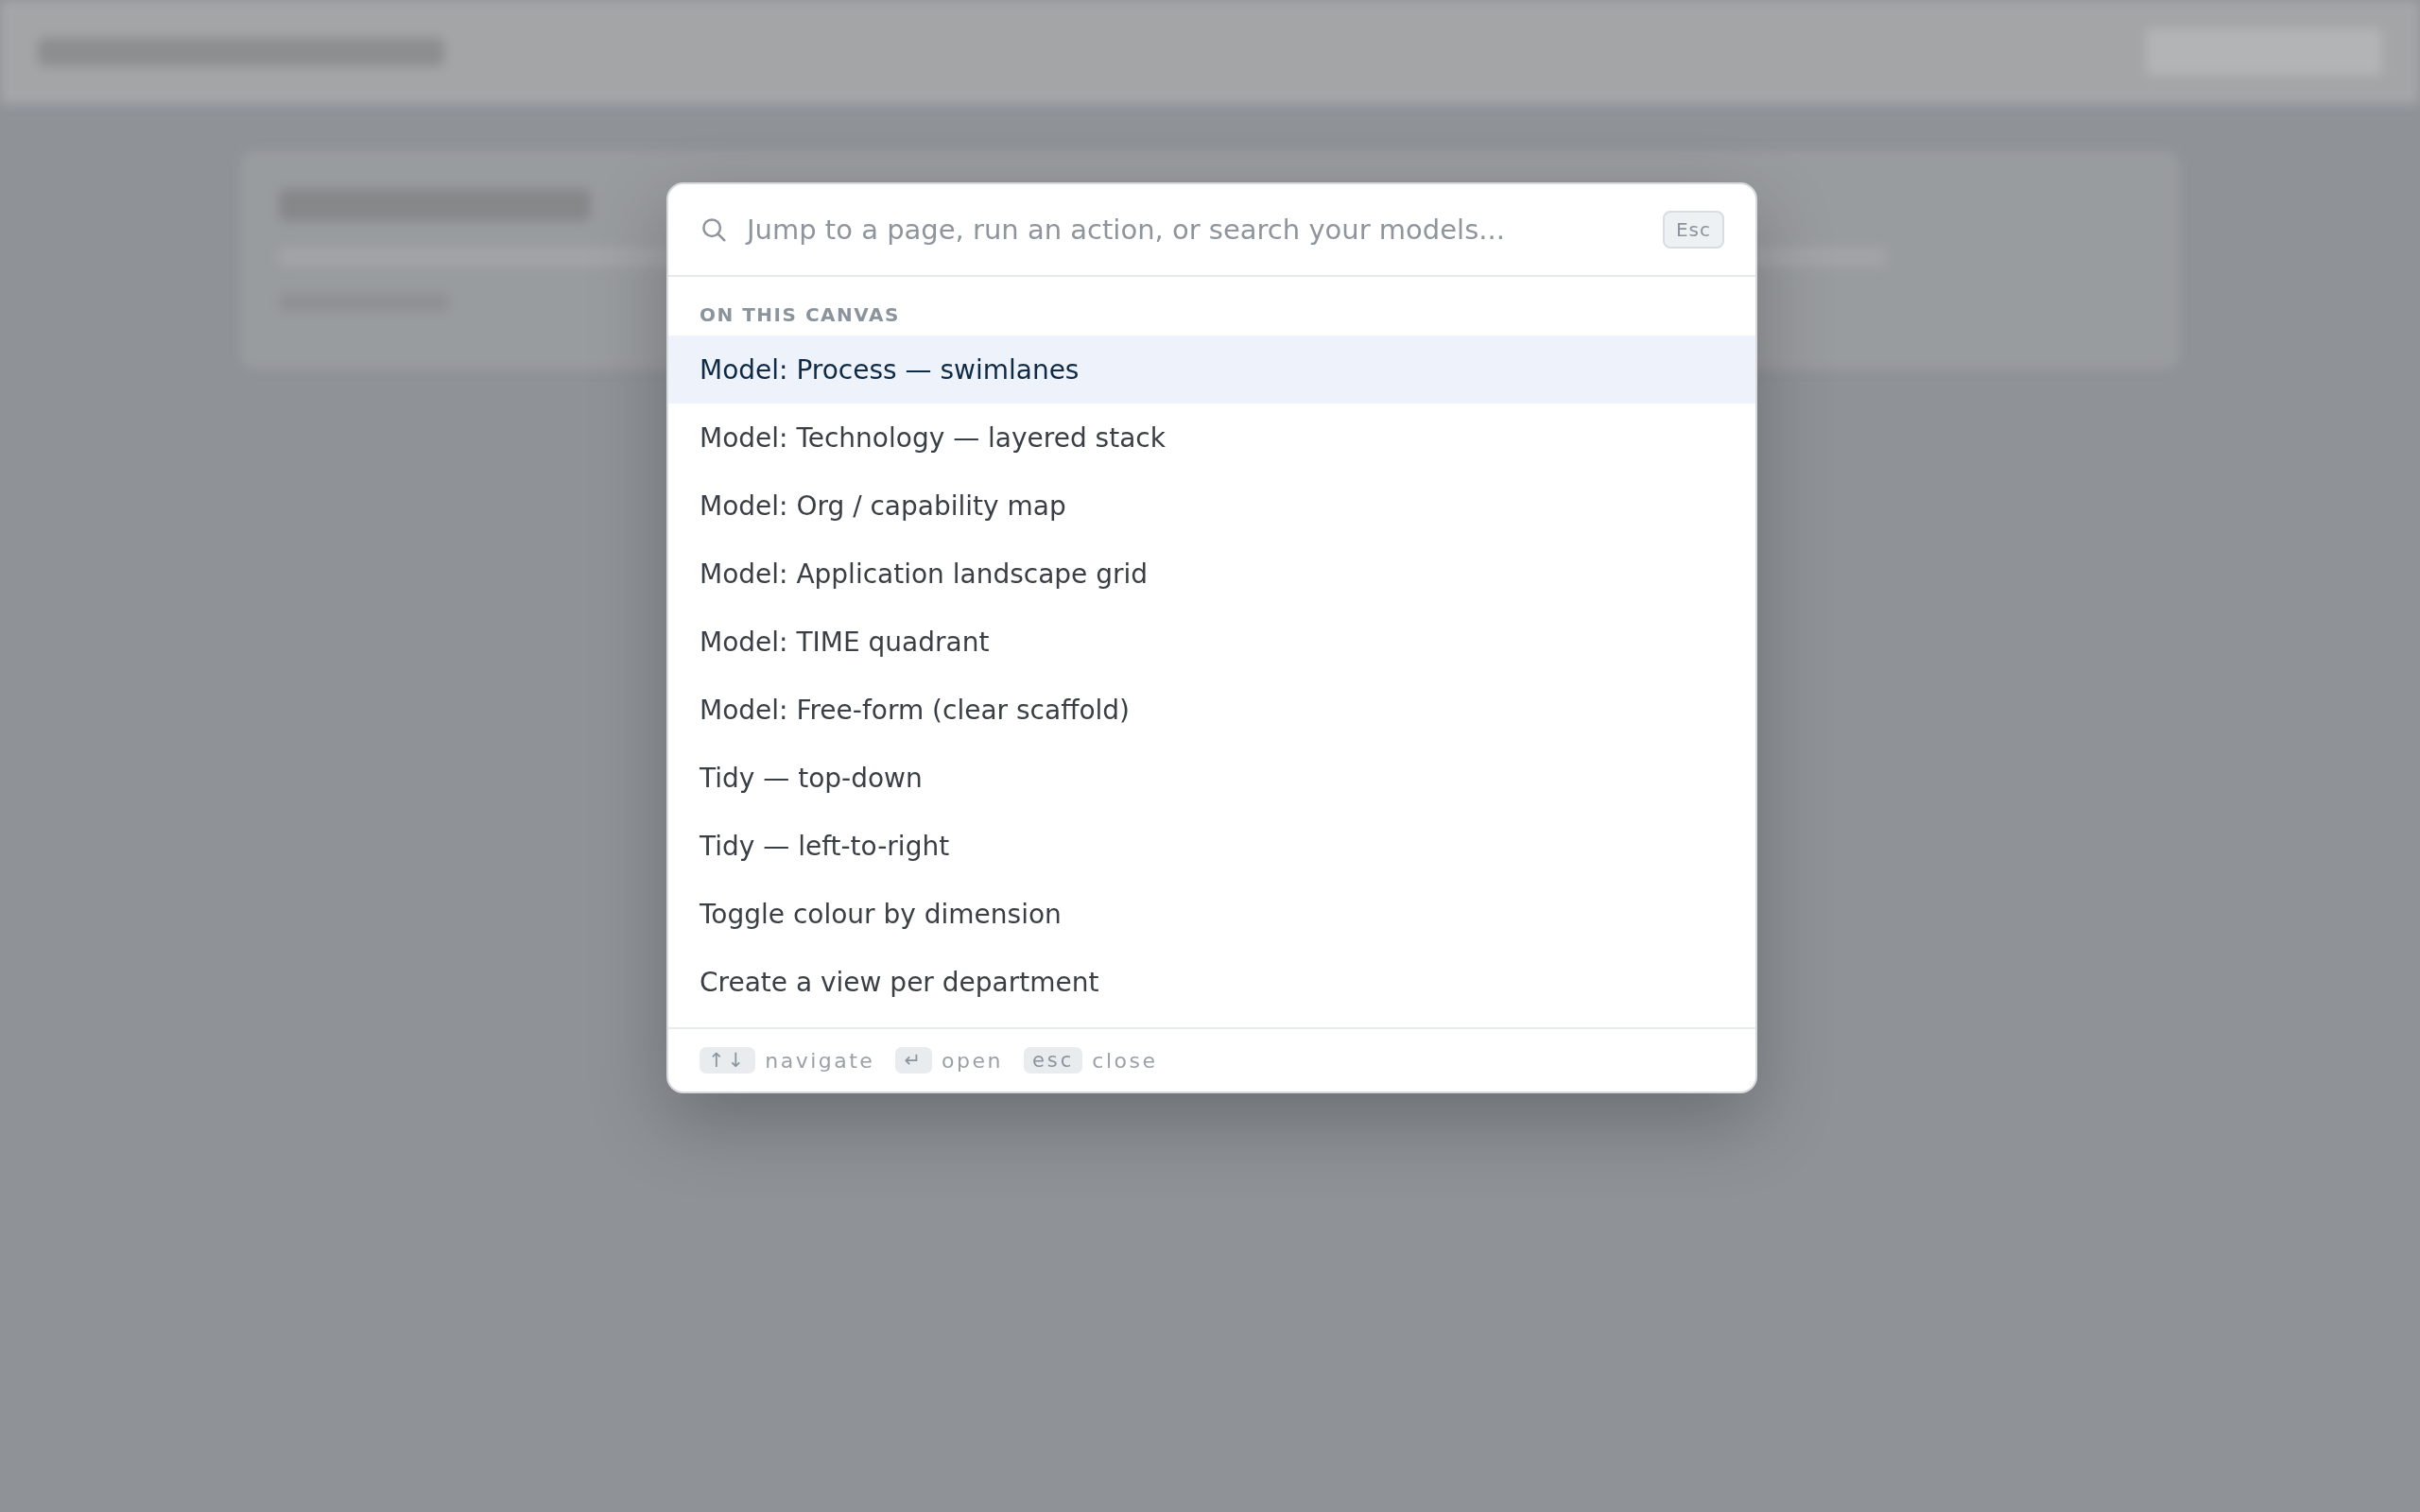  What do you see at coordinates (800, 315) in the screenshot?
I see `section-label: ON THIS CANVAS` at bounding box center [800, 315].